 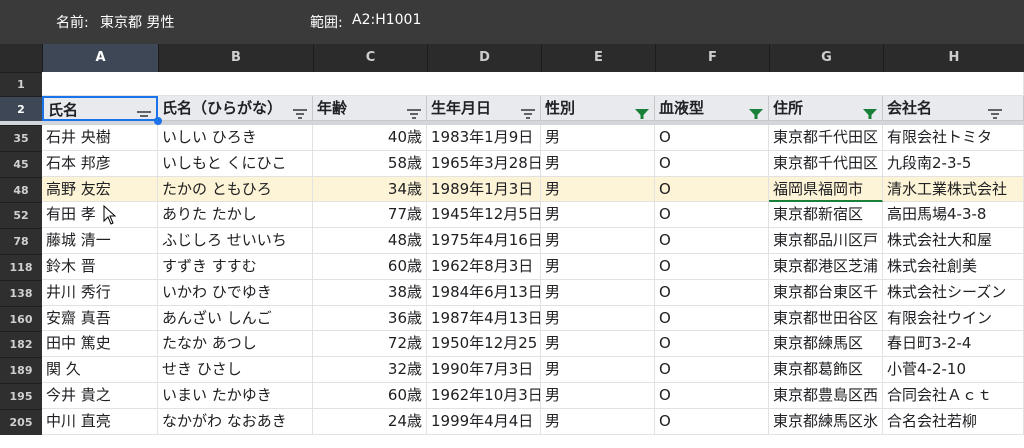 I want to click on header-cell-birthdate: 生年月日, so click(x=484, y=108).